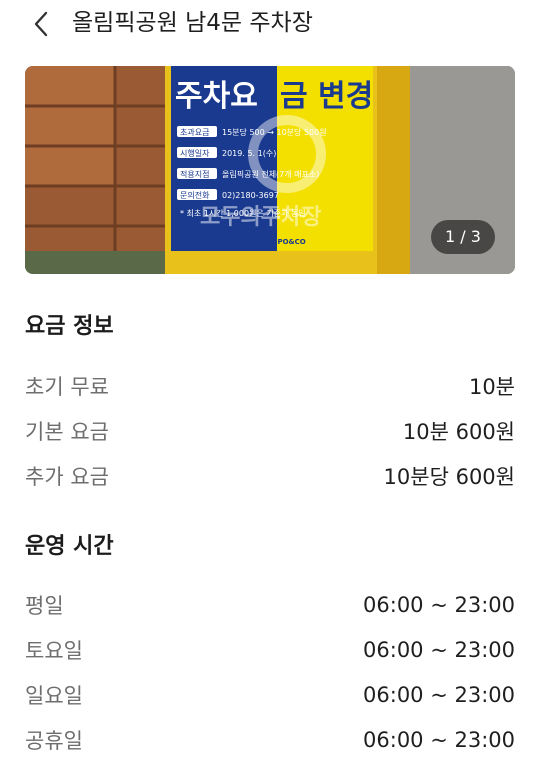  Describe the element at coordinates (216, 96) in the screenshot. I see `sign-title-part1: 주차요` at that location.